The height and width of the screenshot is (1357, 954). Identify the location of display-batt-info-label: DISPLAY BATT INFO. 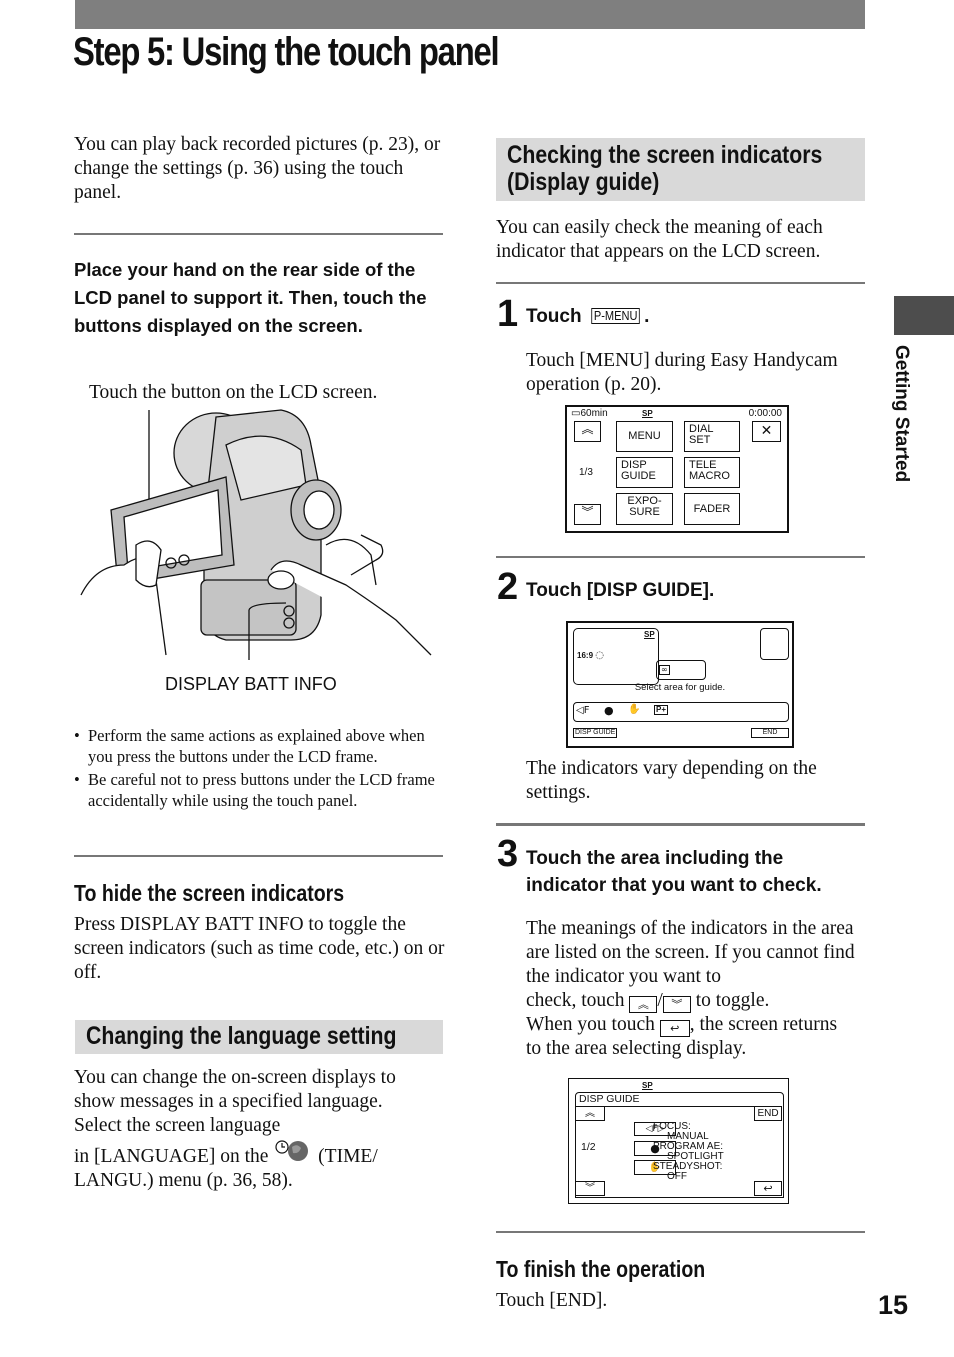
(251, 684).